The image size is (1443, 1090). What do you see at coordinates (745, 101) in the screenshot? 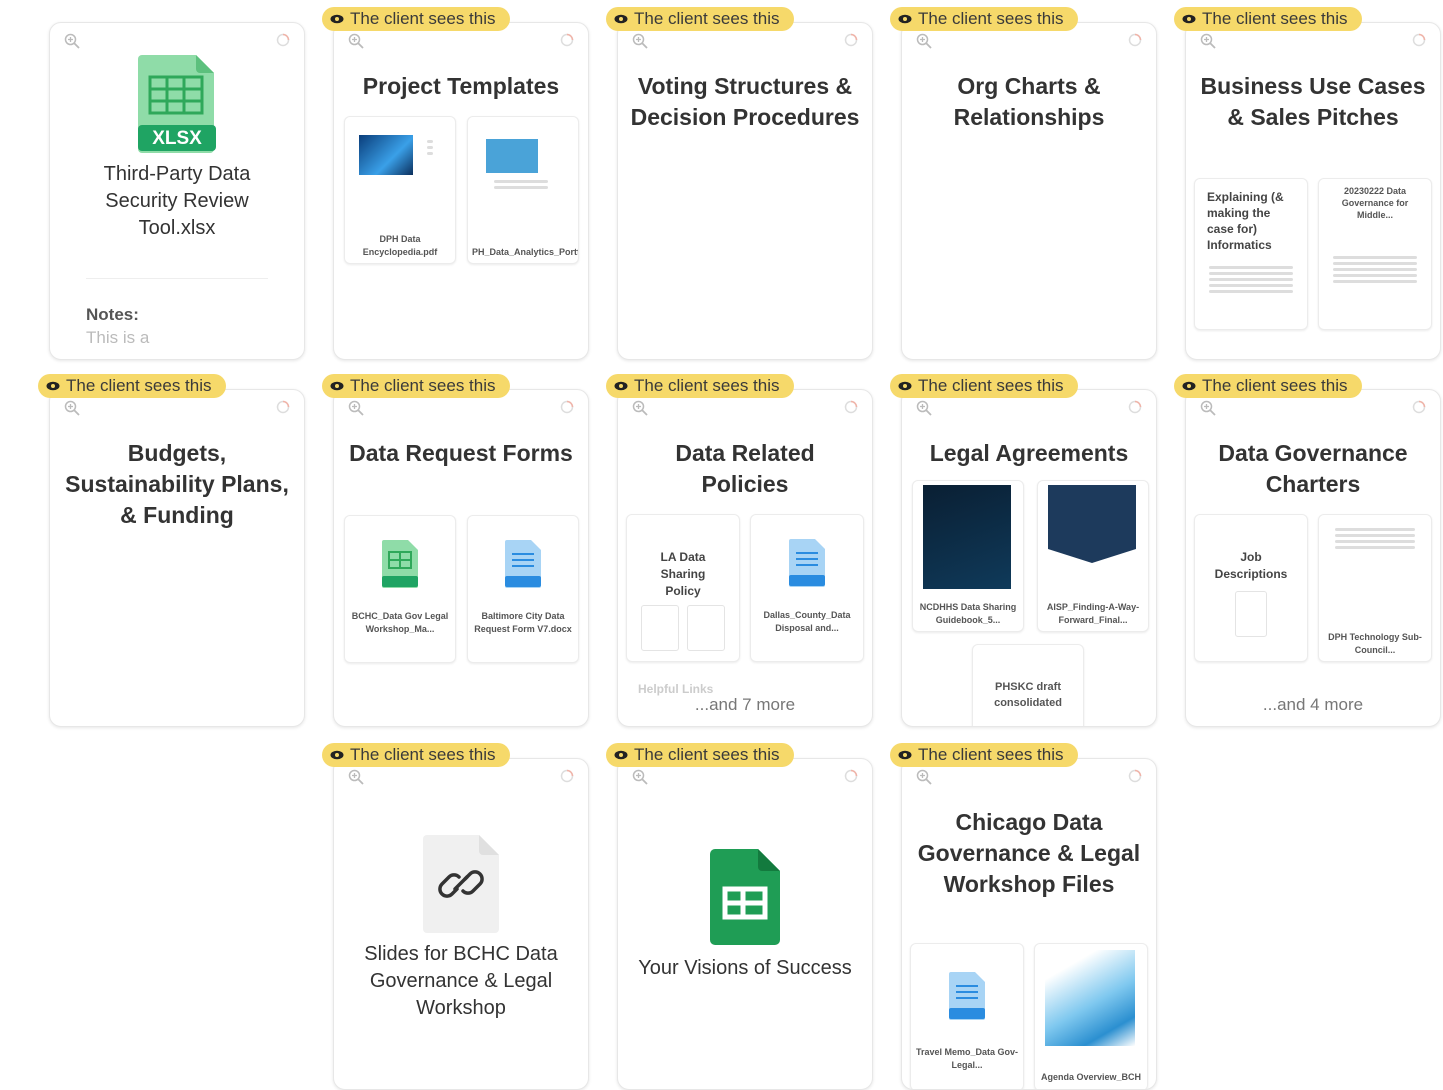
I see `folder-title: Voting Structures & Decision Procedures` at bounding box center [745, 101].